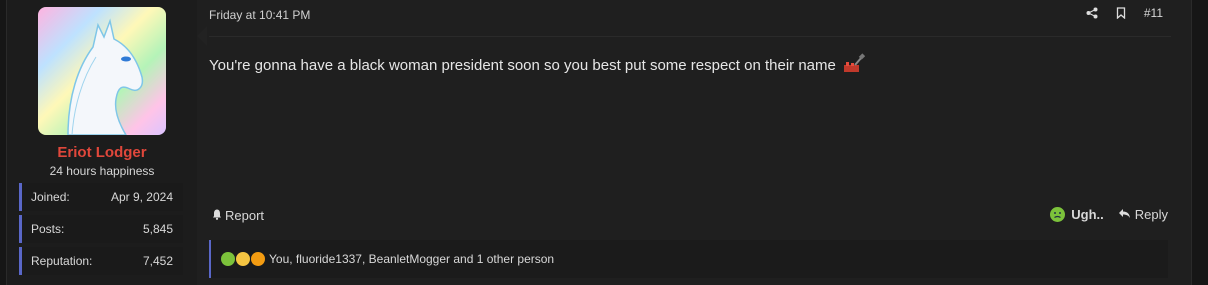 This screenshot has height=285, width=1208. Describe the element at coordinates (102, 71) in the screenshot. I see `avatar` at that location.